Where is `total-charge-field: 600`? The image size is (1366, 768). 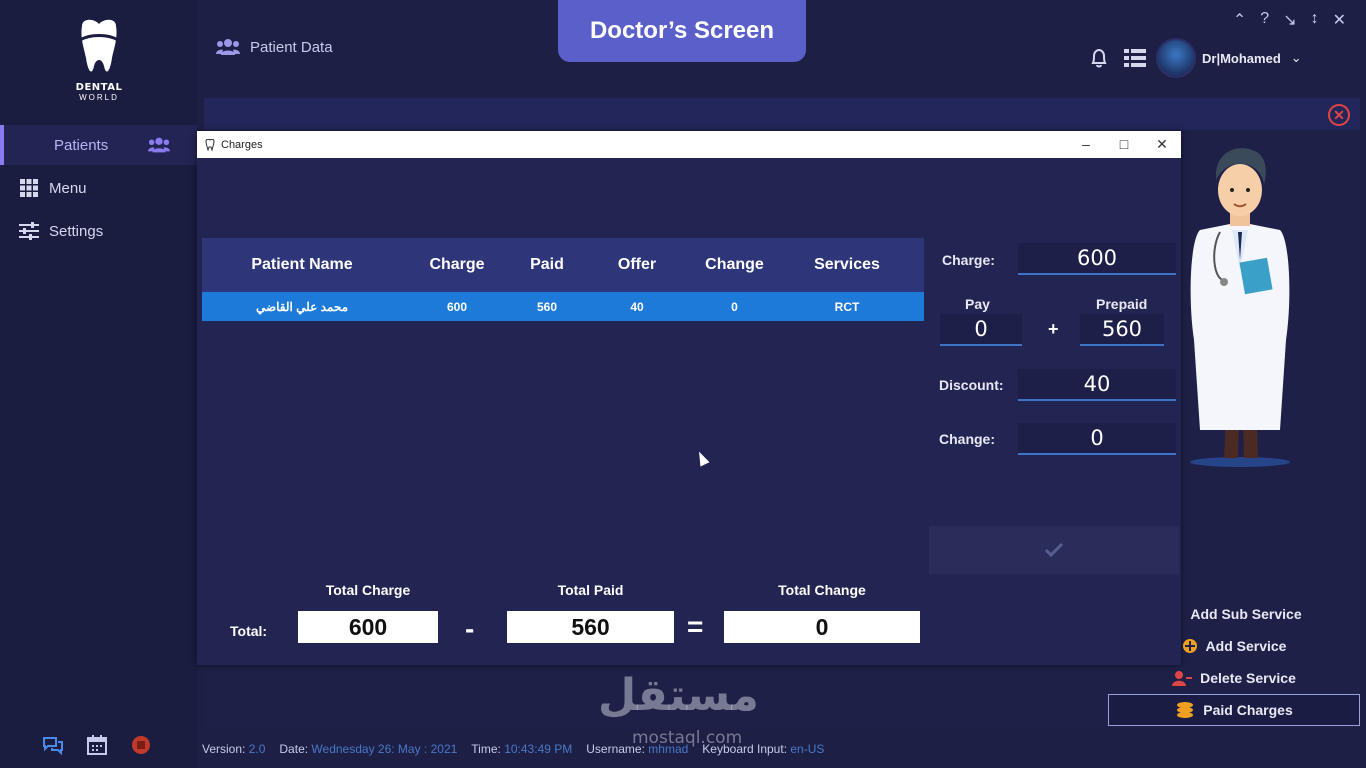 total-charge-field: 600 is located at coordinates (368, 627).